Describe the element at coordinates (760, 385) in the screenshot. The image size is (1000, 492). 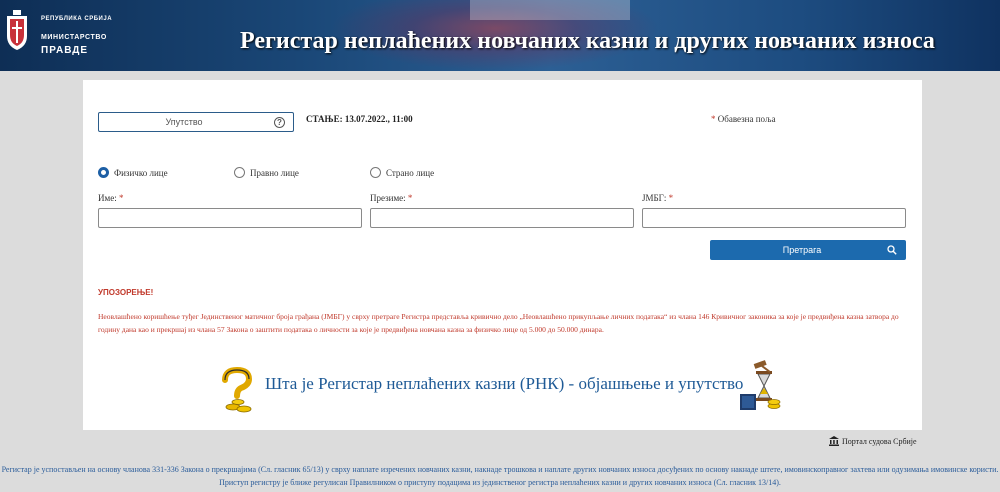
I see `gavel-hourglass-icon` at that location.